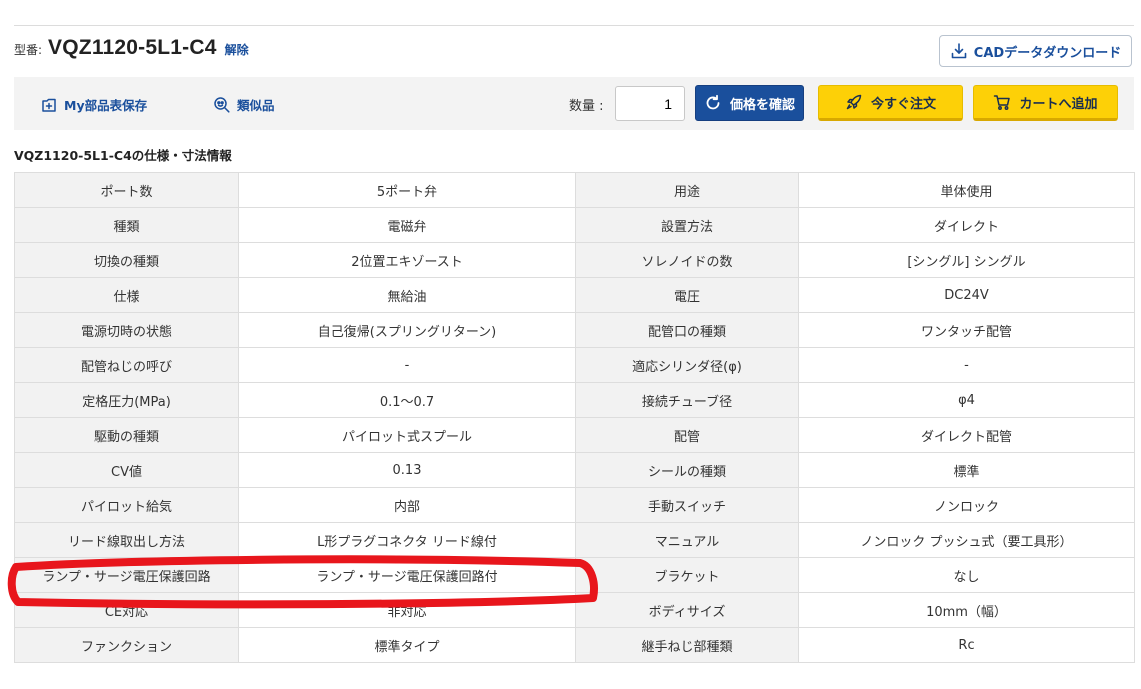 The height and width of the screenshot is (689, 1141). What do you see at coordinates (966, 295) in the screenshot?
I see `spec-value: DC24V` at bounding box center [966, 295].